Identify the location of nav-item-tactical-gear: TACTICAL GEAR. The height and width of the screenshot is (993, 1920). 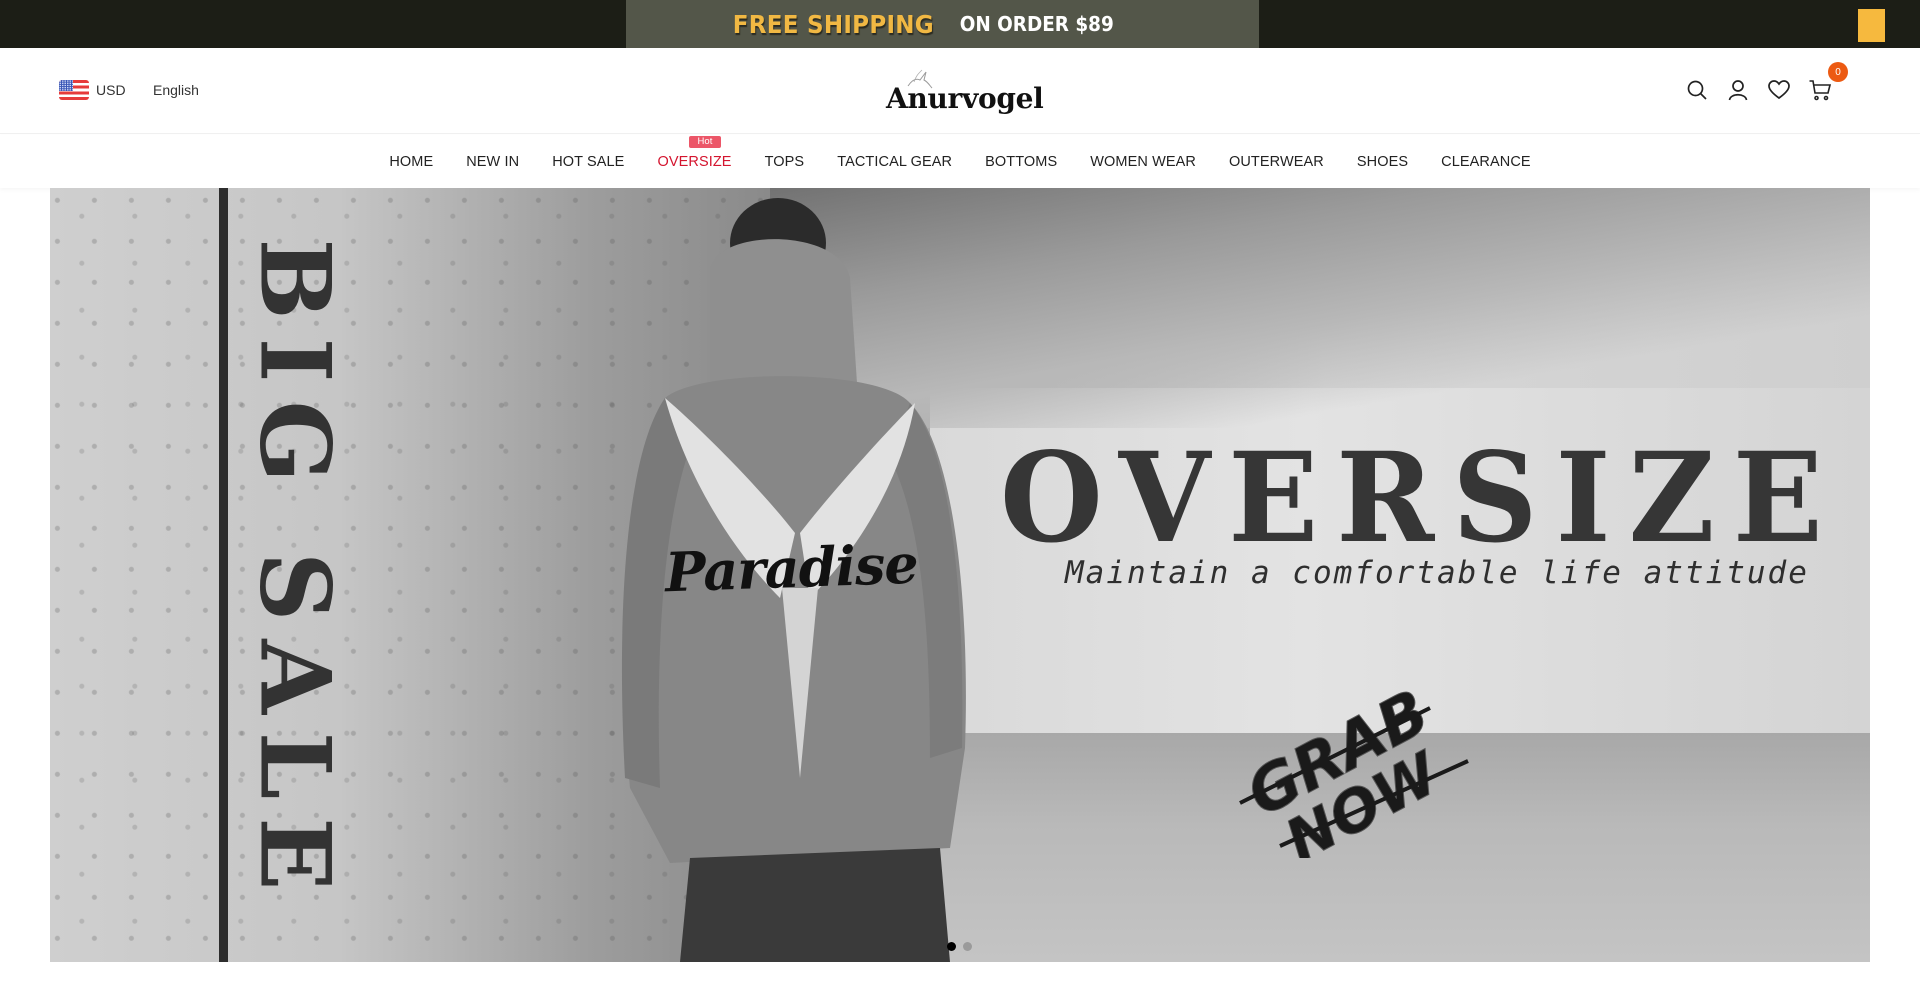
(894, 162).